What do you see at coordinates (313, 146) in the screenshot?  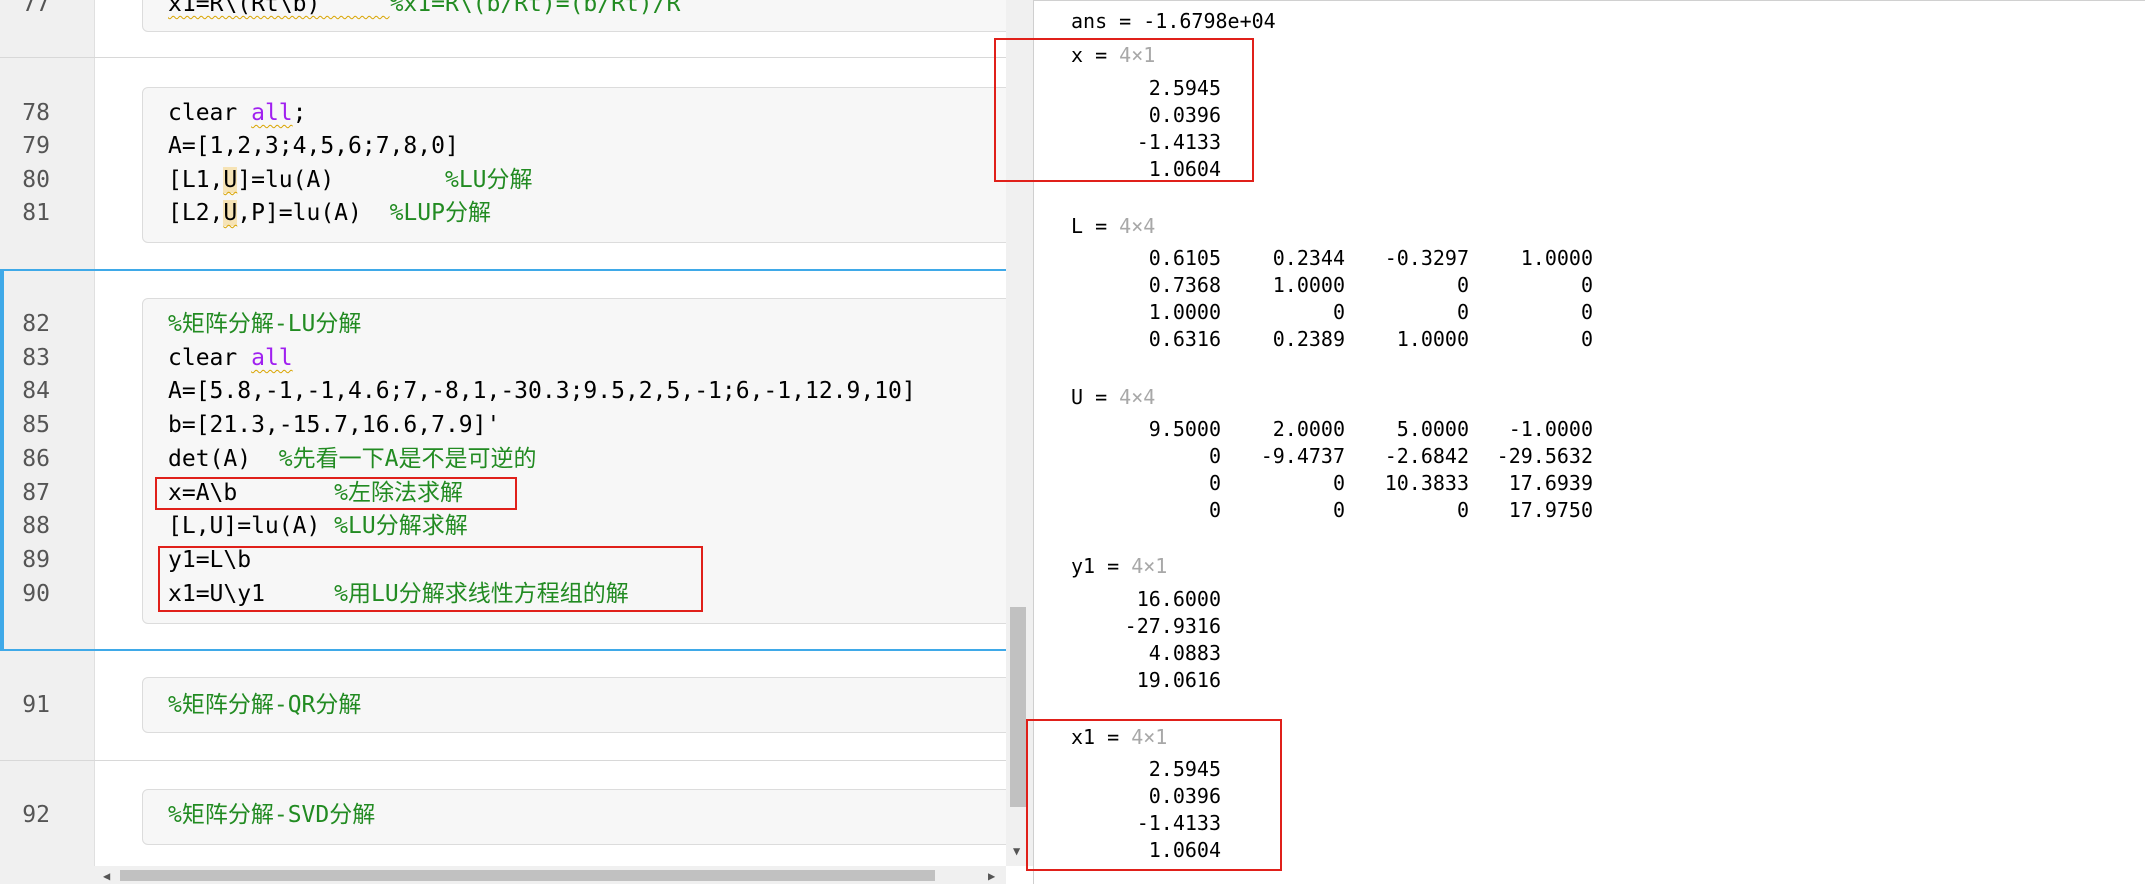 I see `code-line: A=[1,2,3;4,5,6;7,8,0]` at bounding box center [313, 146].